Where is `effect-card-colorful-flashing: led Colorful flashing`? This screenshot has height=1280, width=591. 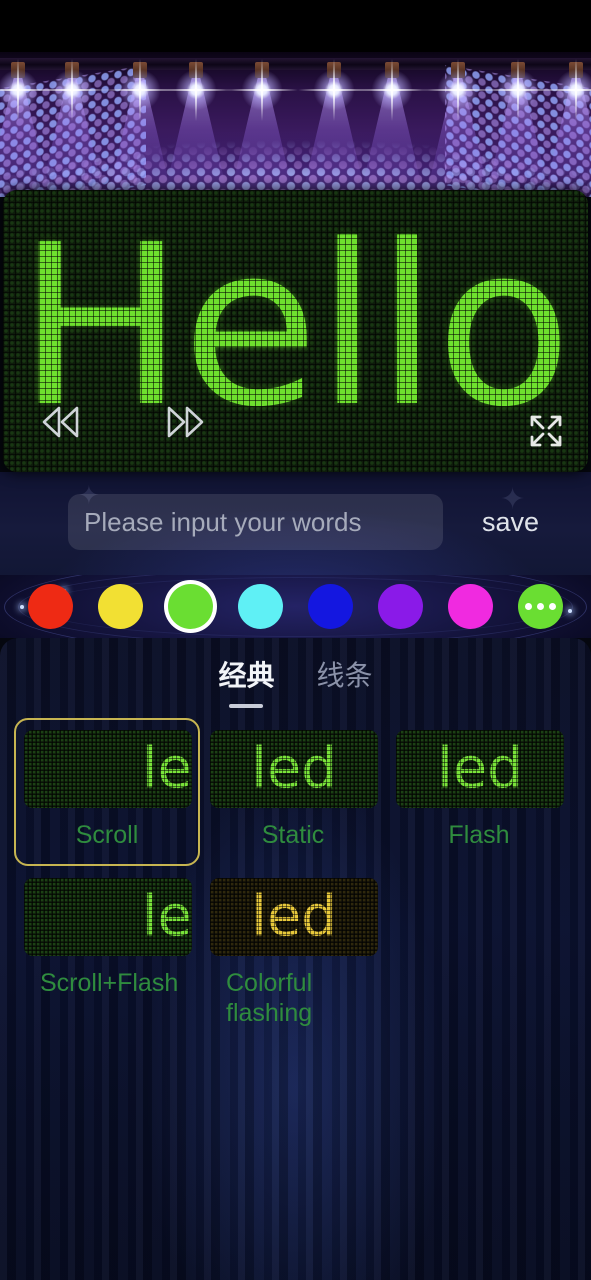 effect-card-colorful-flashing: led Colorful flashing is located at coordinates (293, 955).